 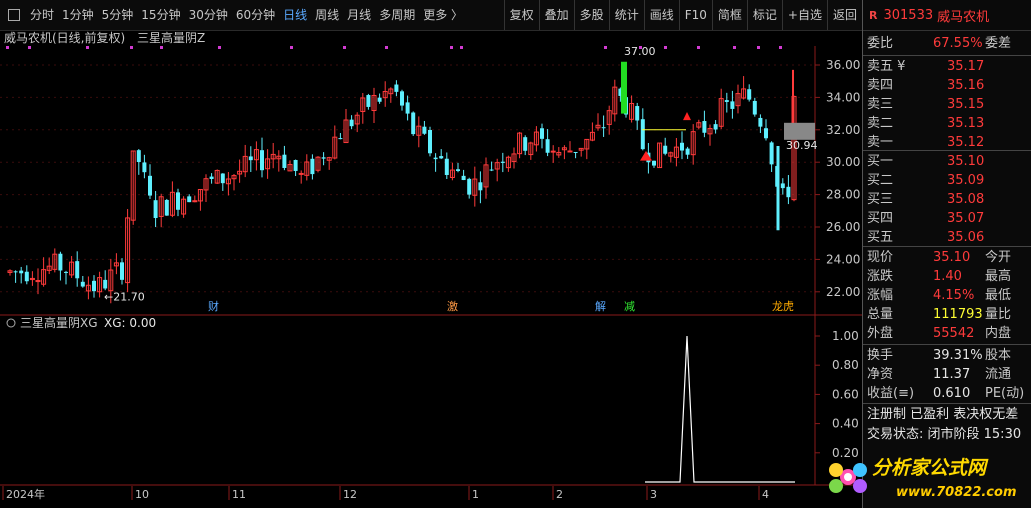 I want to click on period-tab: 日线, so click(x=295, y=15).